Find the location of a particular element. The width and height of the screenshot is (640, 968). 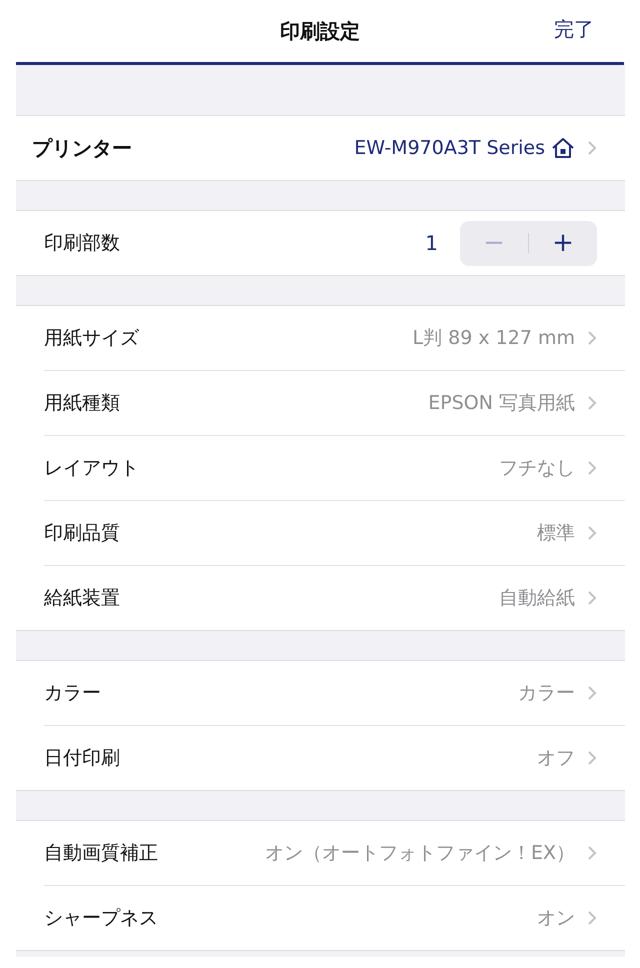

home-icon is located at coordinates (563, 148).